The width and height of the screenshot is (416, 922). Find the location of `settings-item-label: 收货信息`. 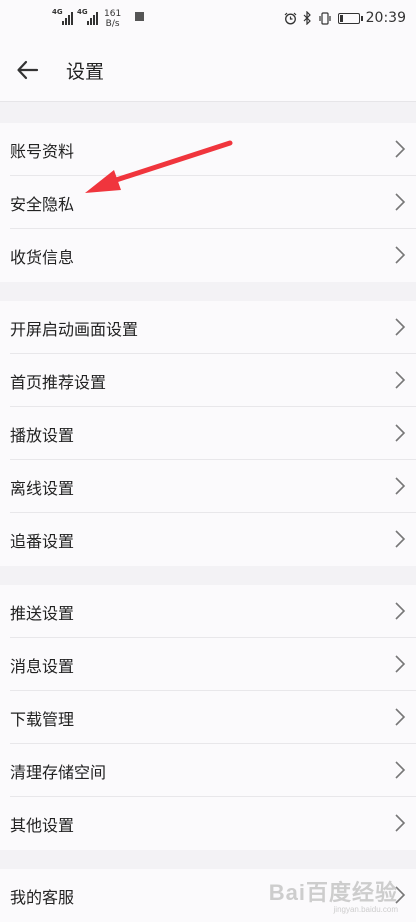

settings-item-label: 收货信息 is located at coordinates (42, 257).